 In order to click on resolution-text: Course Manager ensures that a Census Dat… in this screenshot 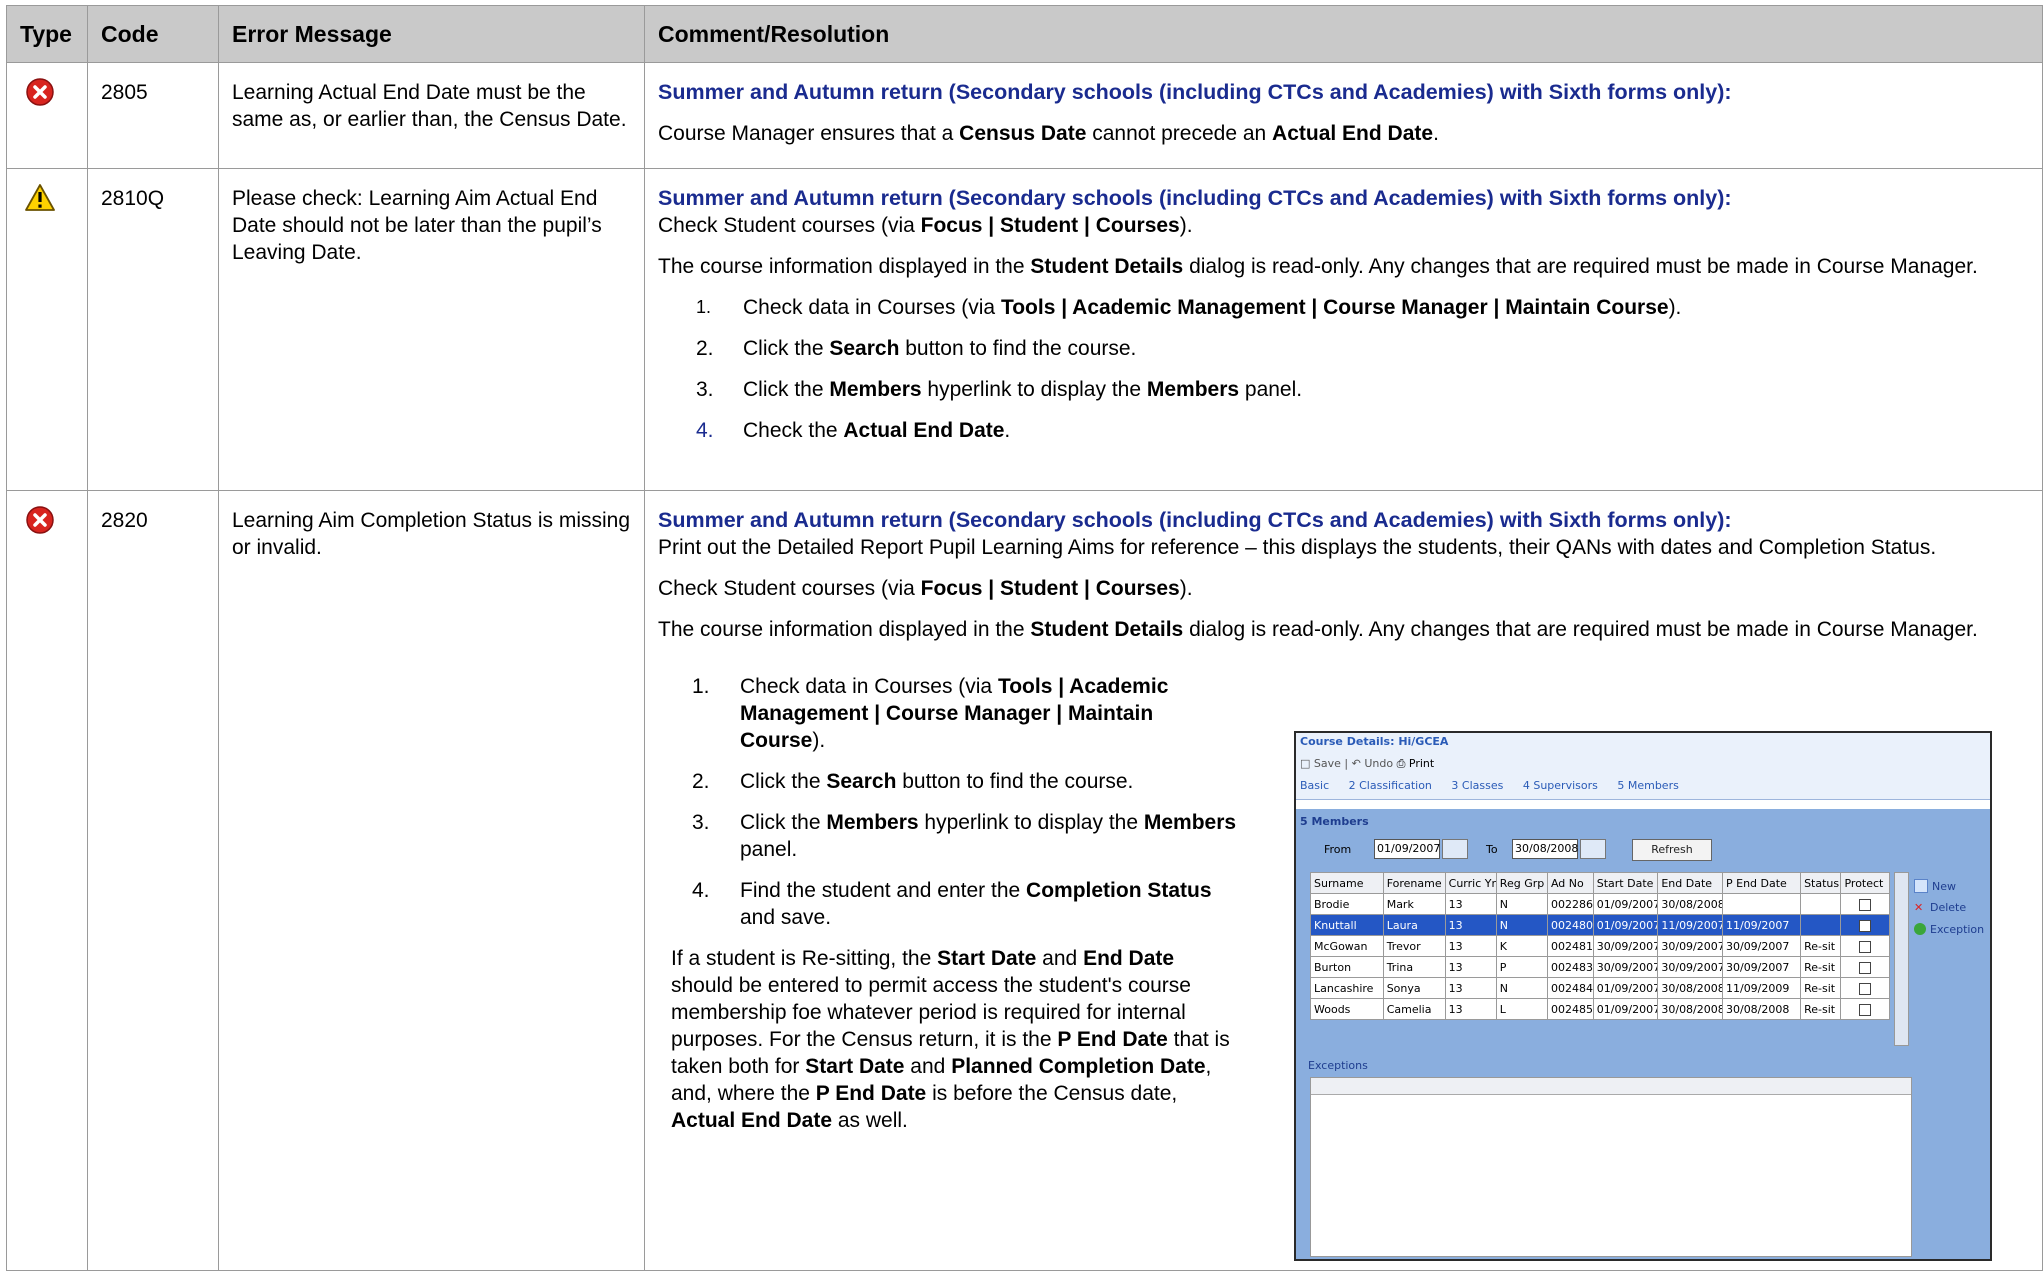, I will do `click(1048, 133)`.